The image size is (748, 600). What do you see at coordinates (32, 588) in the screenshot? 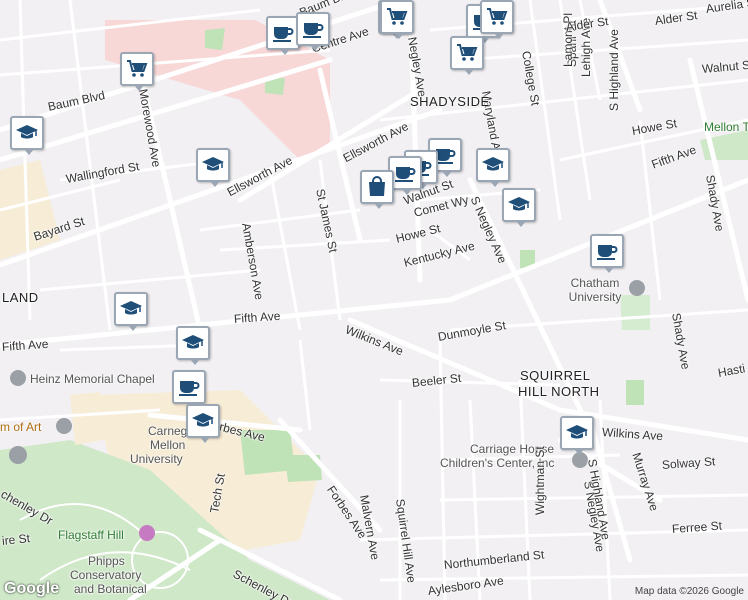
I see `google-logo: Google` at bounding box center [32, 588].